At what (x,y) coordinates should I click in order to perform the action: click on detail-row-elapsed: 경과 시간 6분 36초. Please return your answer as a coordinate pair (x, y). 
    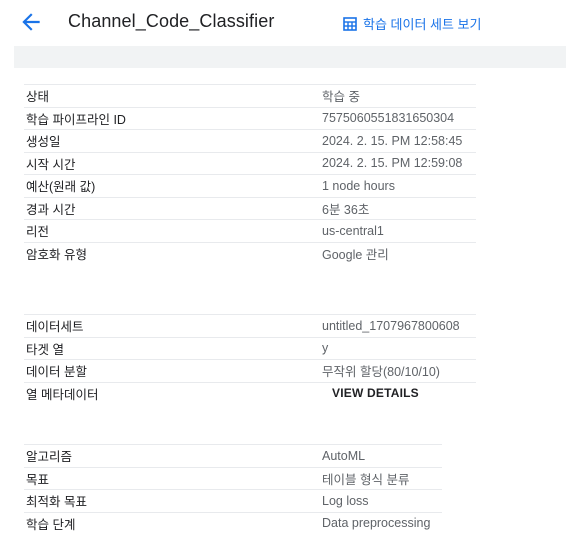
    Looking at the image, I should click on (250, 208).